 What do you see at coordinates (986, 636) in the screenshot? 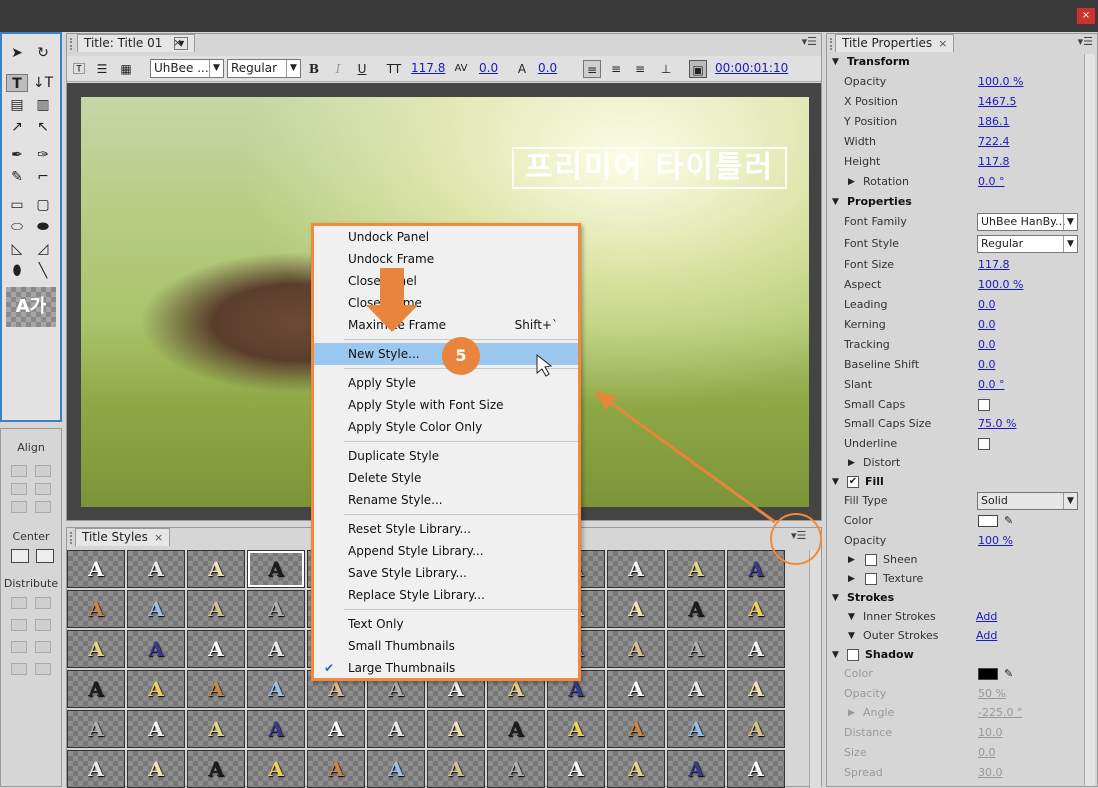
I see `outer-strokes-add-link: Add` at bounding box center [986, 636].